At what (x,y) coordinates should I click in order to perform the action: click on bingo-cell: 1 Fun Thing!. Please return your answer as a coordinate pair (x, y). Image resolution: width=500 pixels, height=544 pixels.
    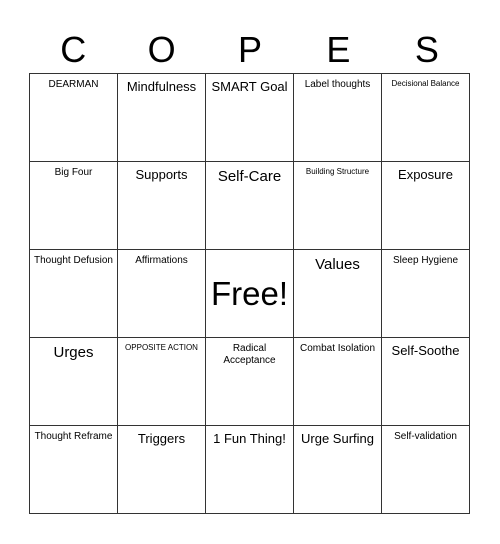
    Looking at the image, I should click on (250, 470).